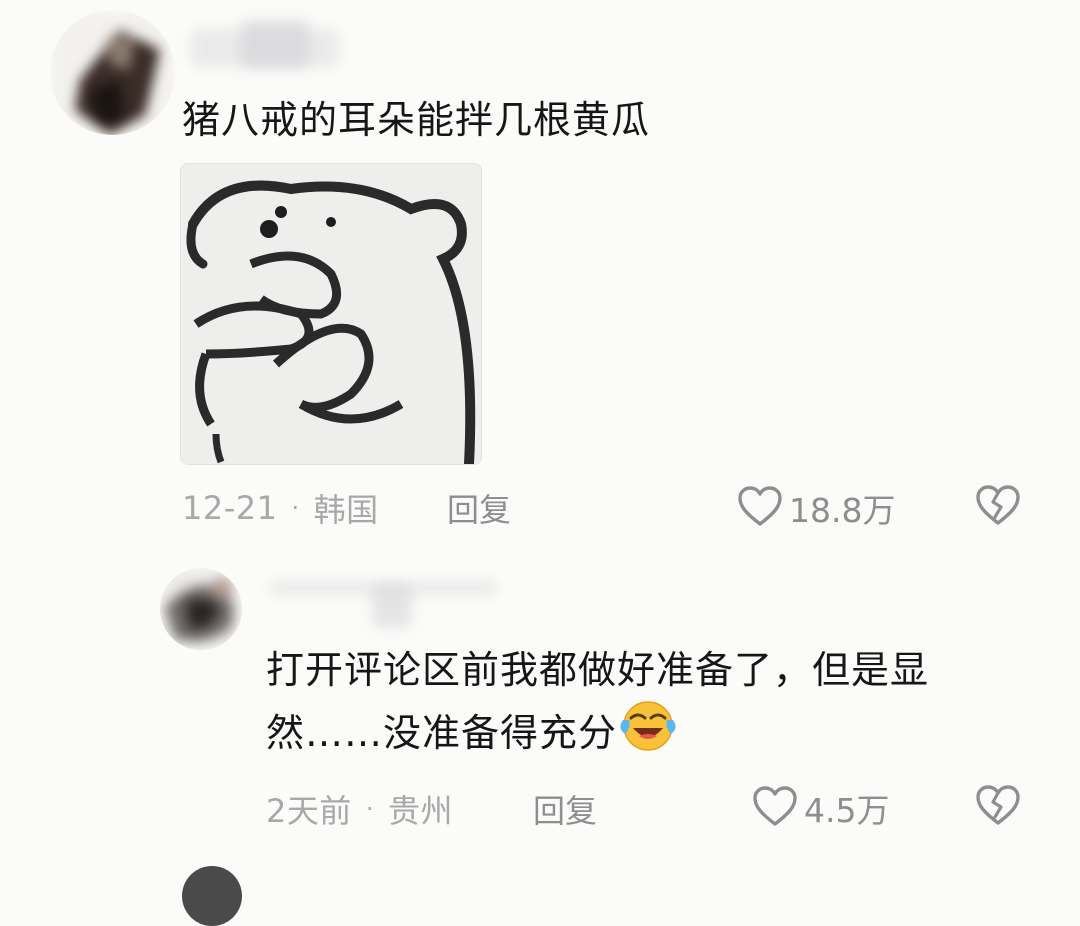  I want to click on next-comment-avatar, so click(212, 896).